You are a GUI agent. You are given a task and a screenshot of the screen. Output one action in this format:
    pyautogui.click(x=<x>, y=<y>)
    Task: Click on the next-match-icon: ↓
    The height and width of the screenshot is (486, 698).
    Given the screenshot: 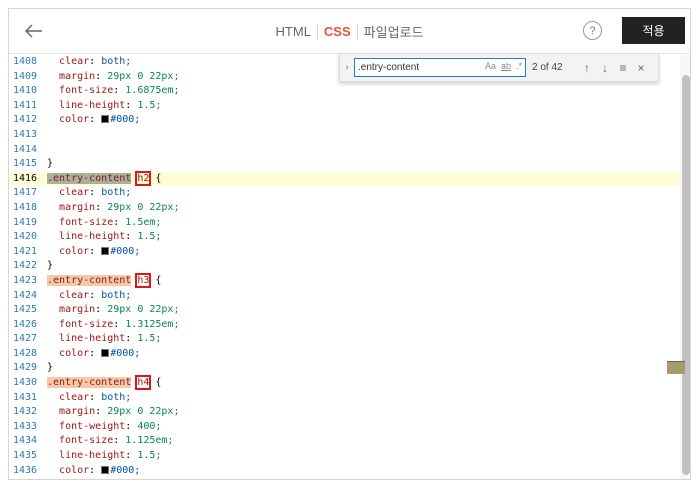 What is the action you would take?
    pyautogui.click(x=605, y=68)
    